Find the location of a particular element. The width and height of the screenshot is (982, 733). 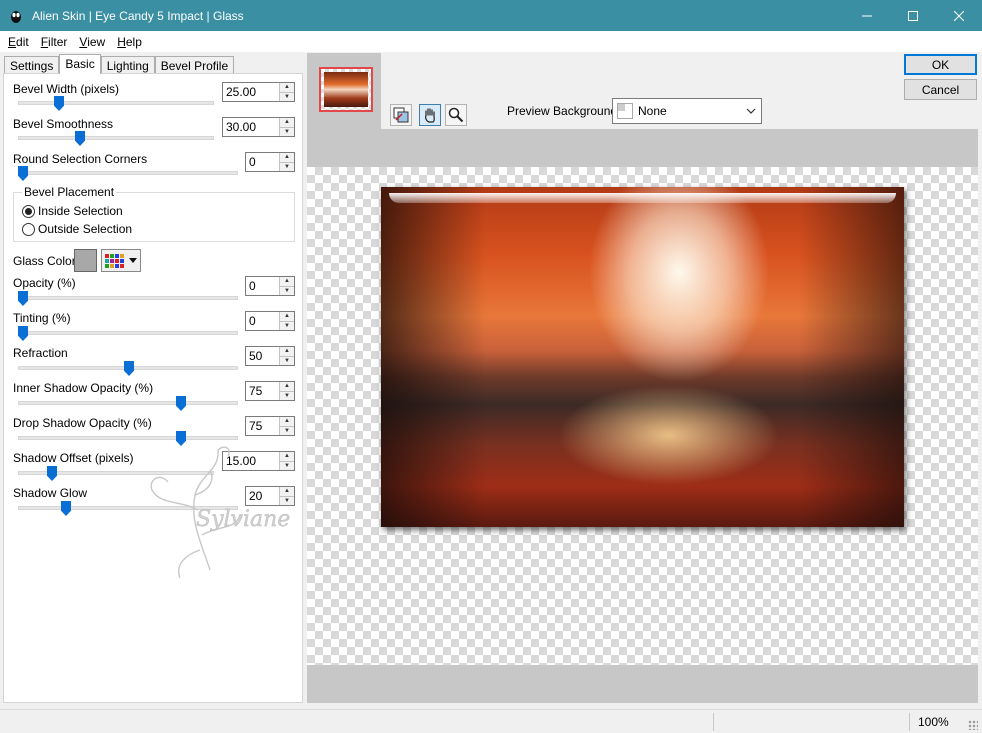

round-corners-stepper: 0 ▲ ▼ is located at coordinates (270, 162).